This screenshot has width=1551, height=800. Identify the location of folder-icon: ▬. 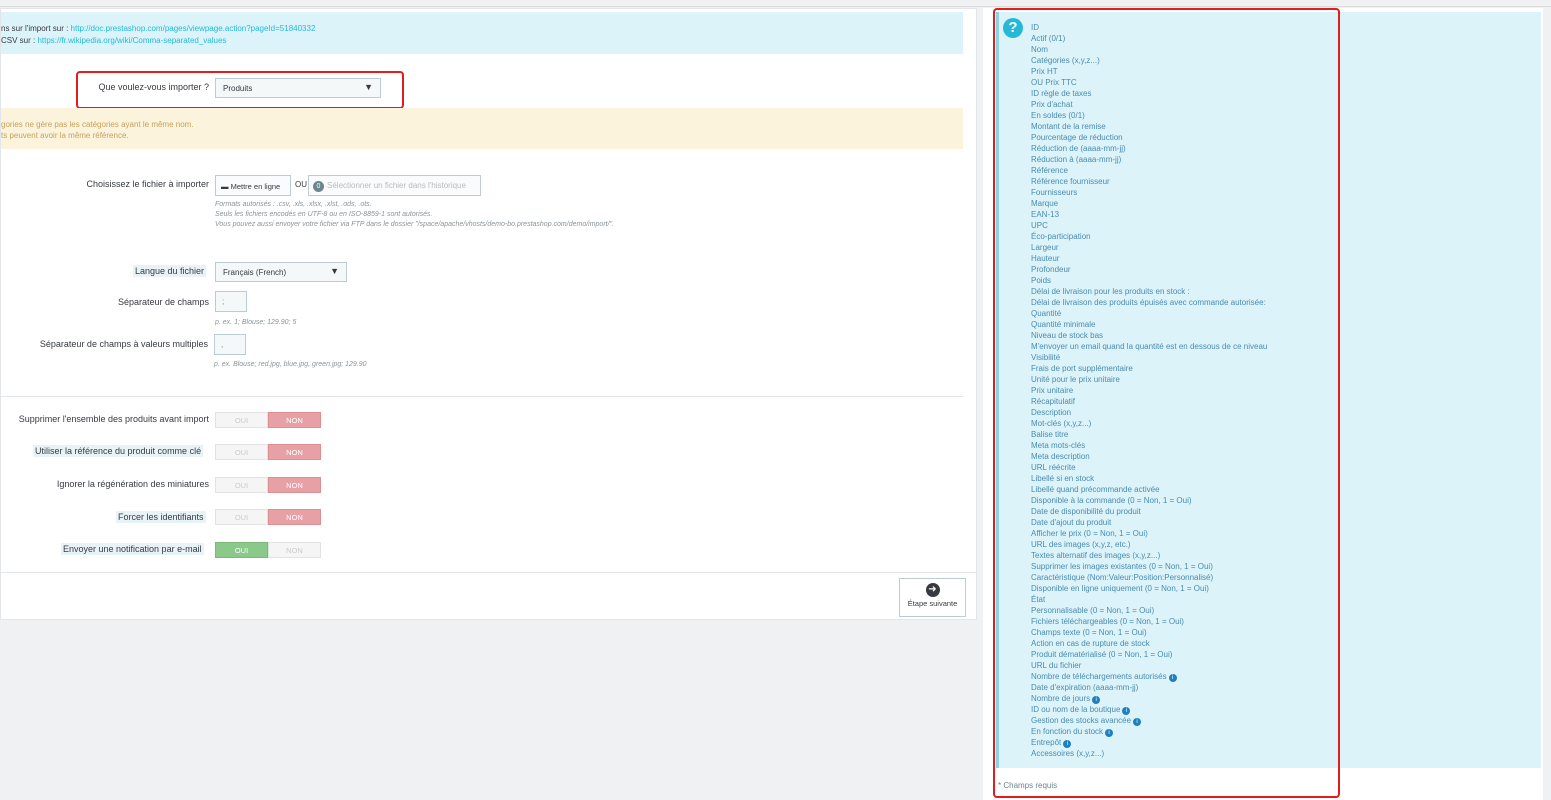
(225, 186).